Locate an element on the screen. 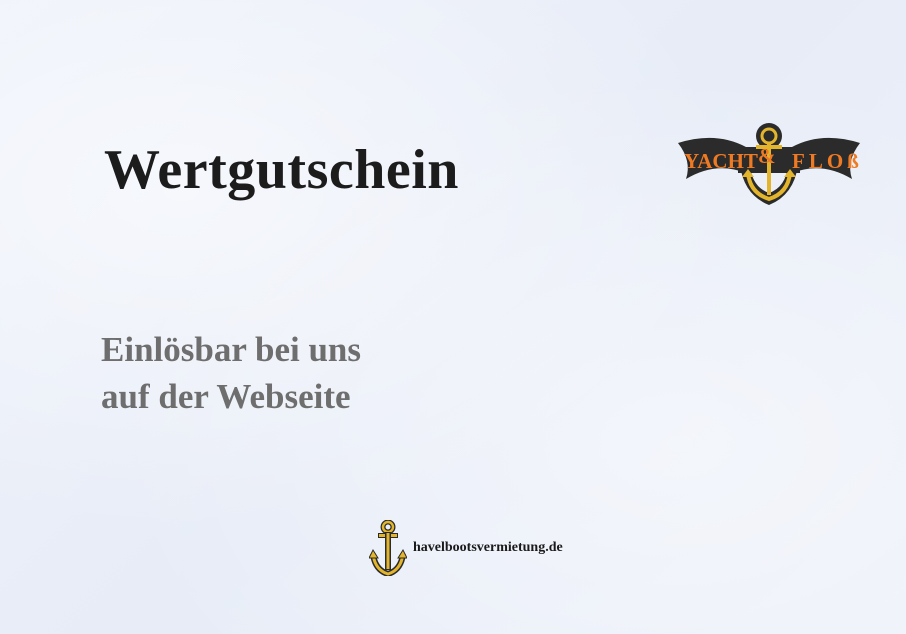 The image size is (906, 634). logo-ampersand: & is located at coordinates (767, 156).